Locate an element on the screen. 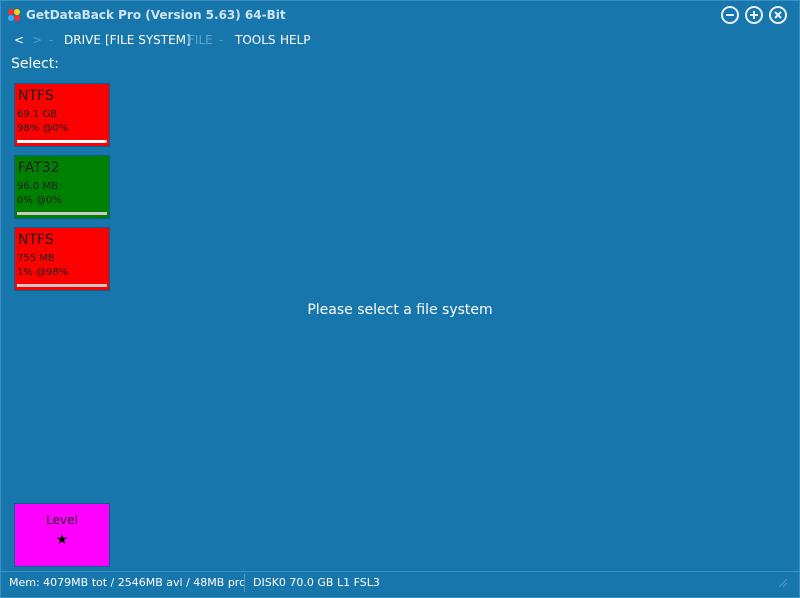  close-button is located at coordinates (778, 15).